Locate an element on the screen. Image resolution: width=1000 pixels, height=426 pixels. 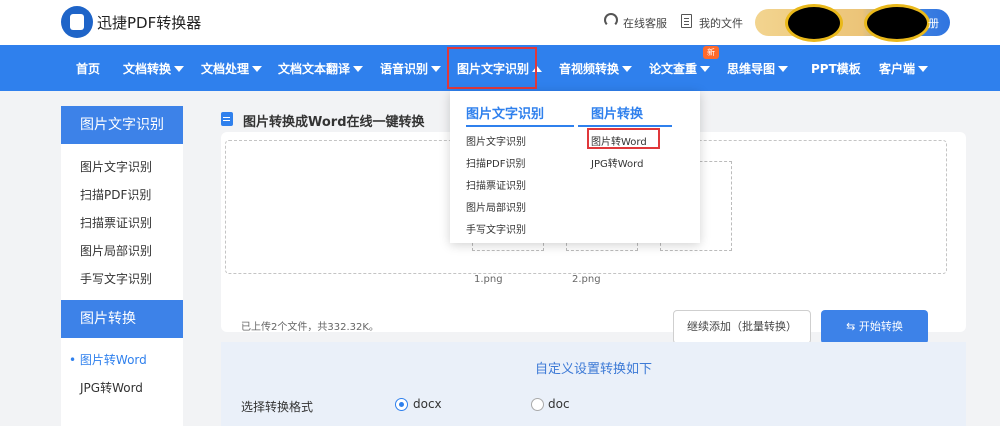
sidebar-group-ocr: 图片文字识别 is located at coordinates (122, 125).